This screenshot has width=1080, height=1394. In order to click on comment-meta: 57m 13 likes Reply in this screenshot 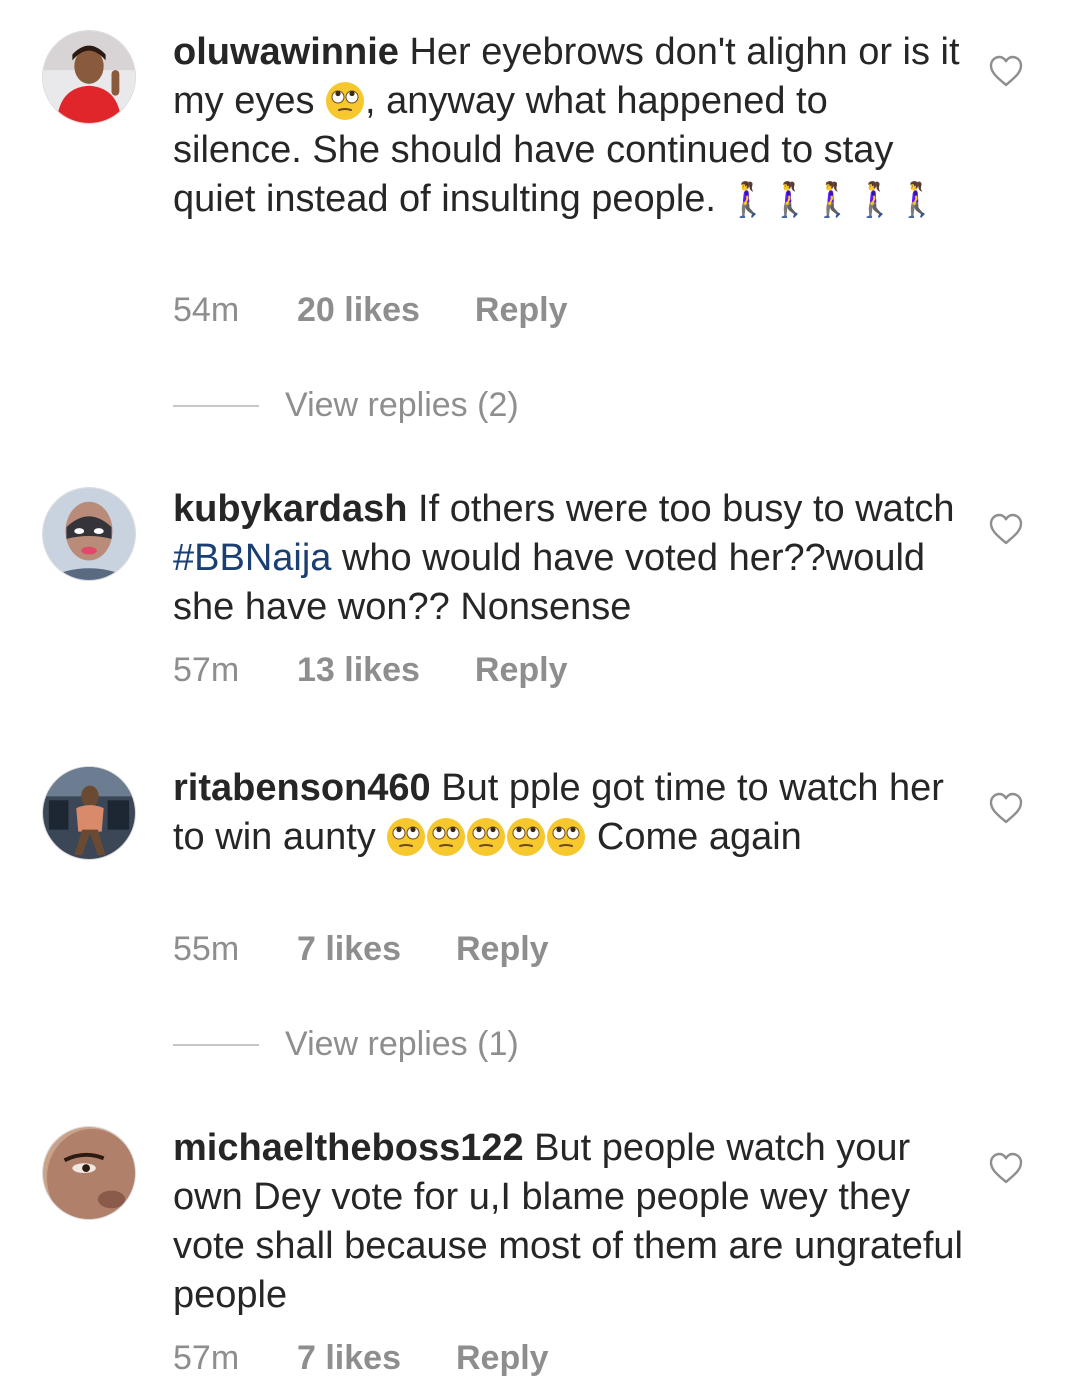, I will do `click(370, 670)`.